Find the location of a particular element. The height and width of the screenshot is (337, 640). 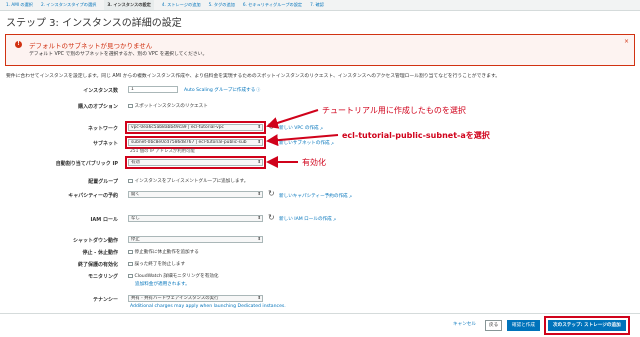

network-annotation: チュートリアル用に作成したものを選択 is located at coordinates (394, 110).